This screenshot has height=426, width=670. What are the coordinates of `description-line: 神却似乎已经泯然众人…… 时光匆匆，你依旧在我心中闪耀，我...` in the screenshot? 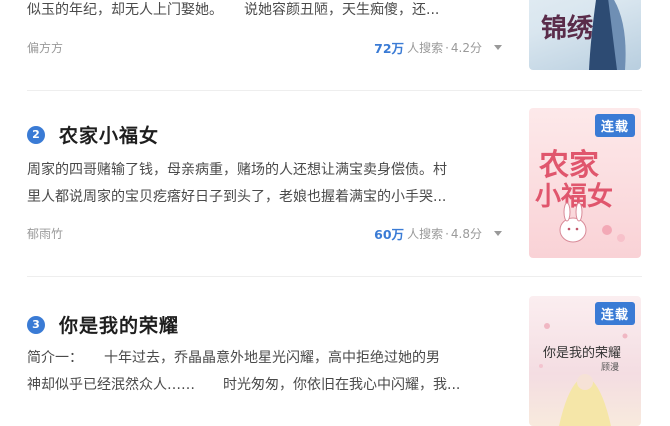 It's located at (244, 385).